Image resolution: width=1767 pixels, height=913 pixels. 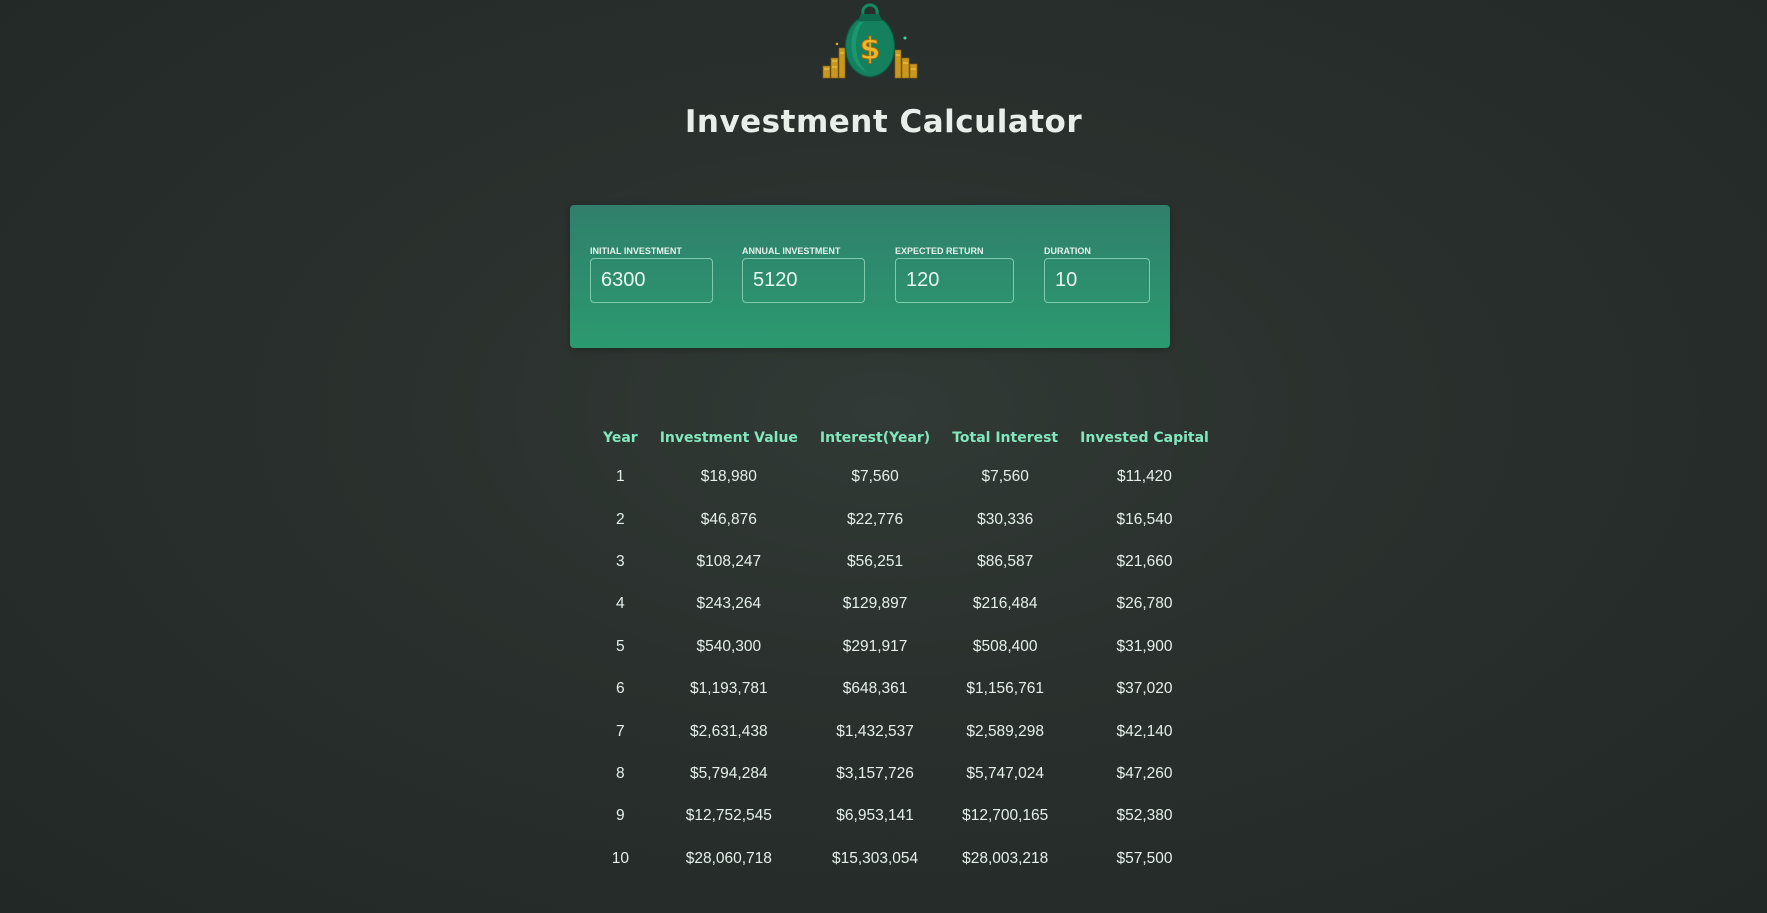 What do you see at coordinates (906, 477) in the screenshot?
I see `table-row: 1 $18,980 $7,560 $7,560 $11,420` at bounding box center [906, 477].